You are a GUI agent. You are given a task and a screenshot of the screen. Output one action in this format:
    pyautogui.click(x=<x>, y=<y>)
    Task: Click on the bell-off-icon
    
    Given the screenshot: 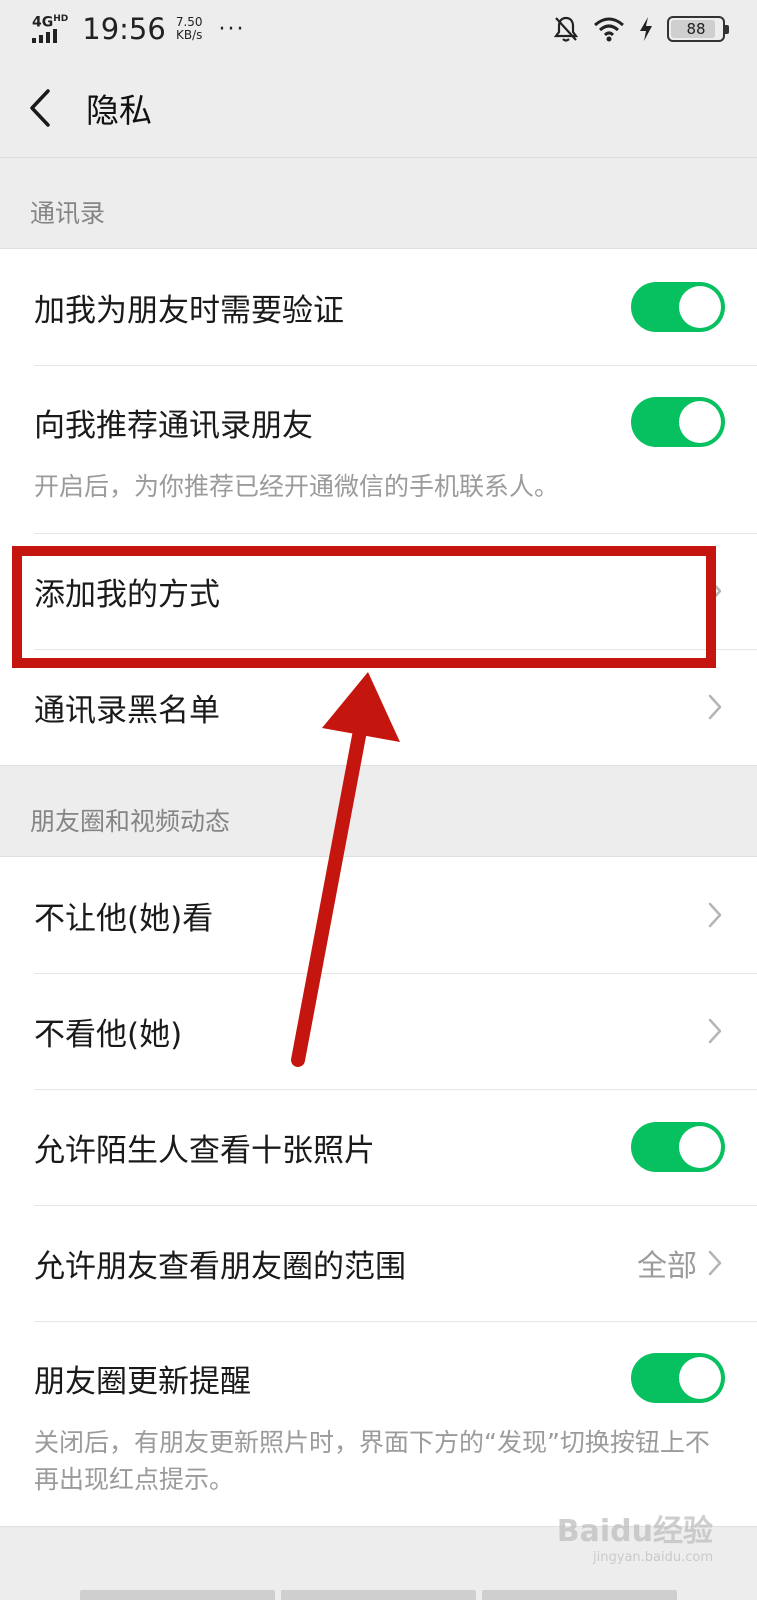 What is the action you would take?
    pyautogui.click(x=566, y=29)
    